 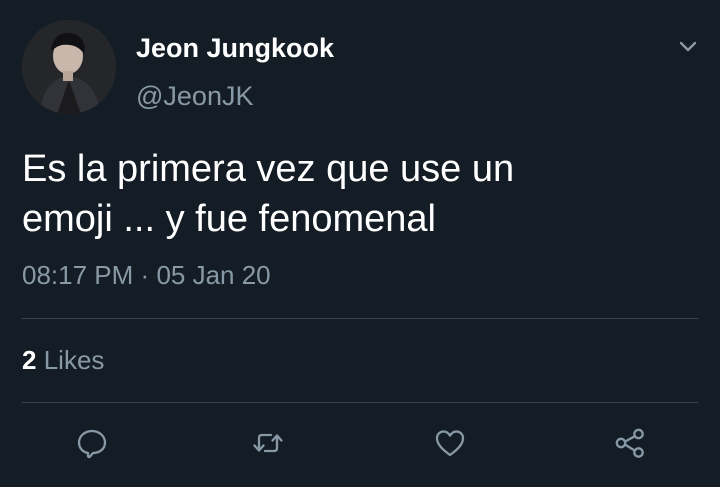 I want to click on share-button, so click(x=630, y=443).